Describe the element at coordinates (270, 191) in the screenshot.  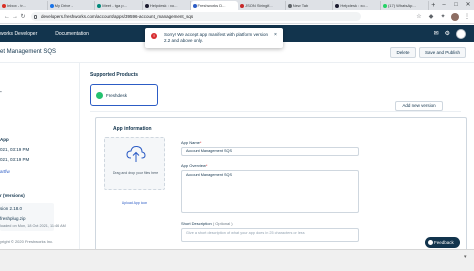
I see `app-overview-textarea: Account Management SQS` at that location.